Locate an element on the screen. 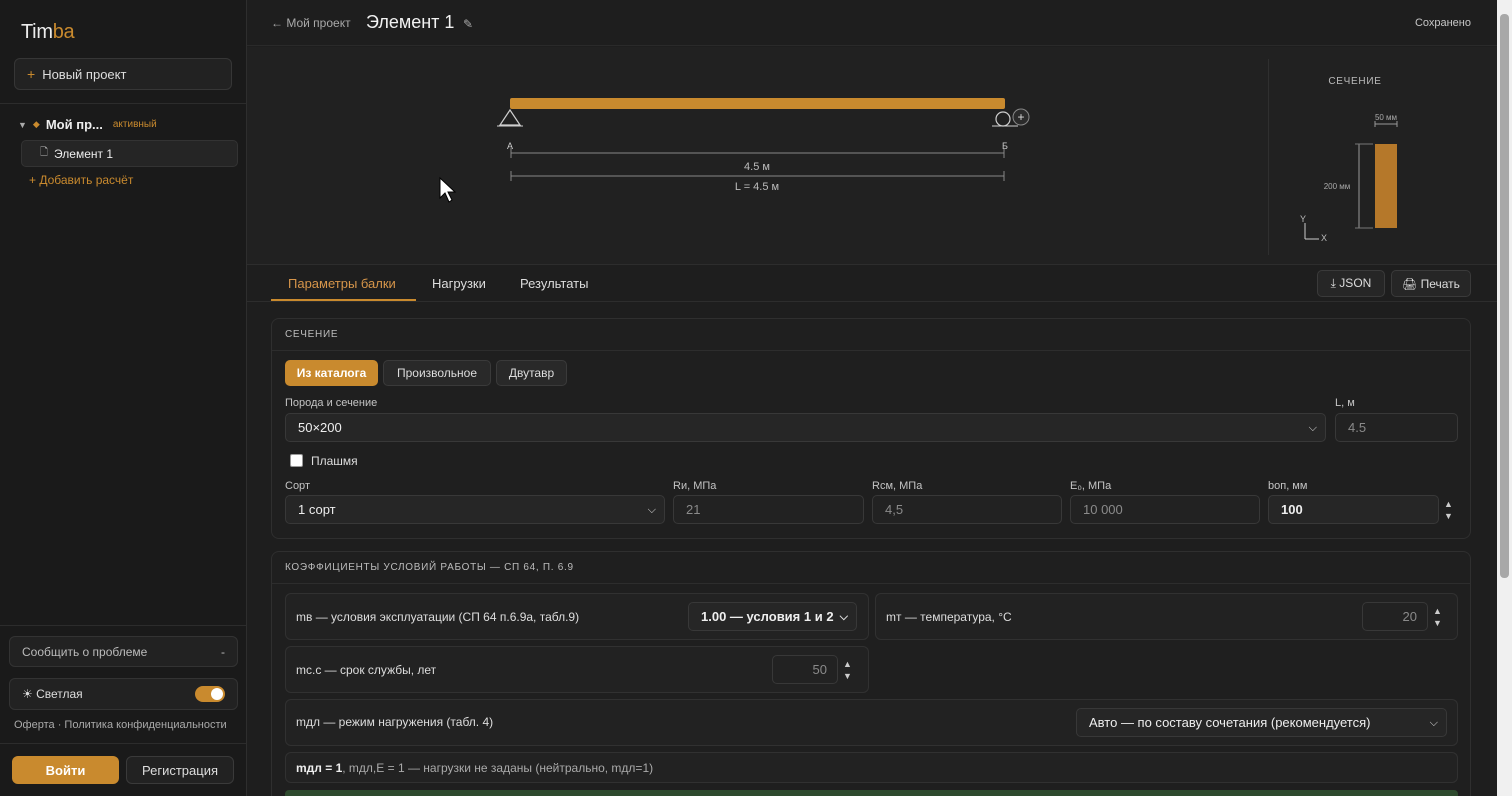  mode-custom-button: Произвольное is located at coordinates (437, 373).